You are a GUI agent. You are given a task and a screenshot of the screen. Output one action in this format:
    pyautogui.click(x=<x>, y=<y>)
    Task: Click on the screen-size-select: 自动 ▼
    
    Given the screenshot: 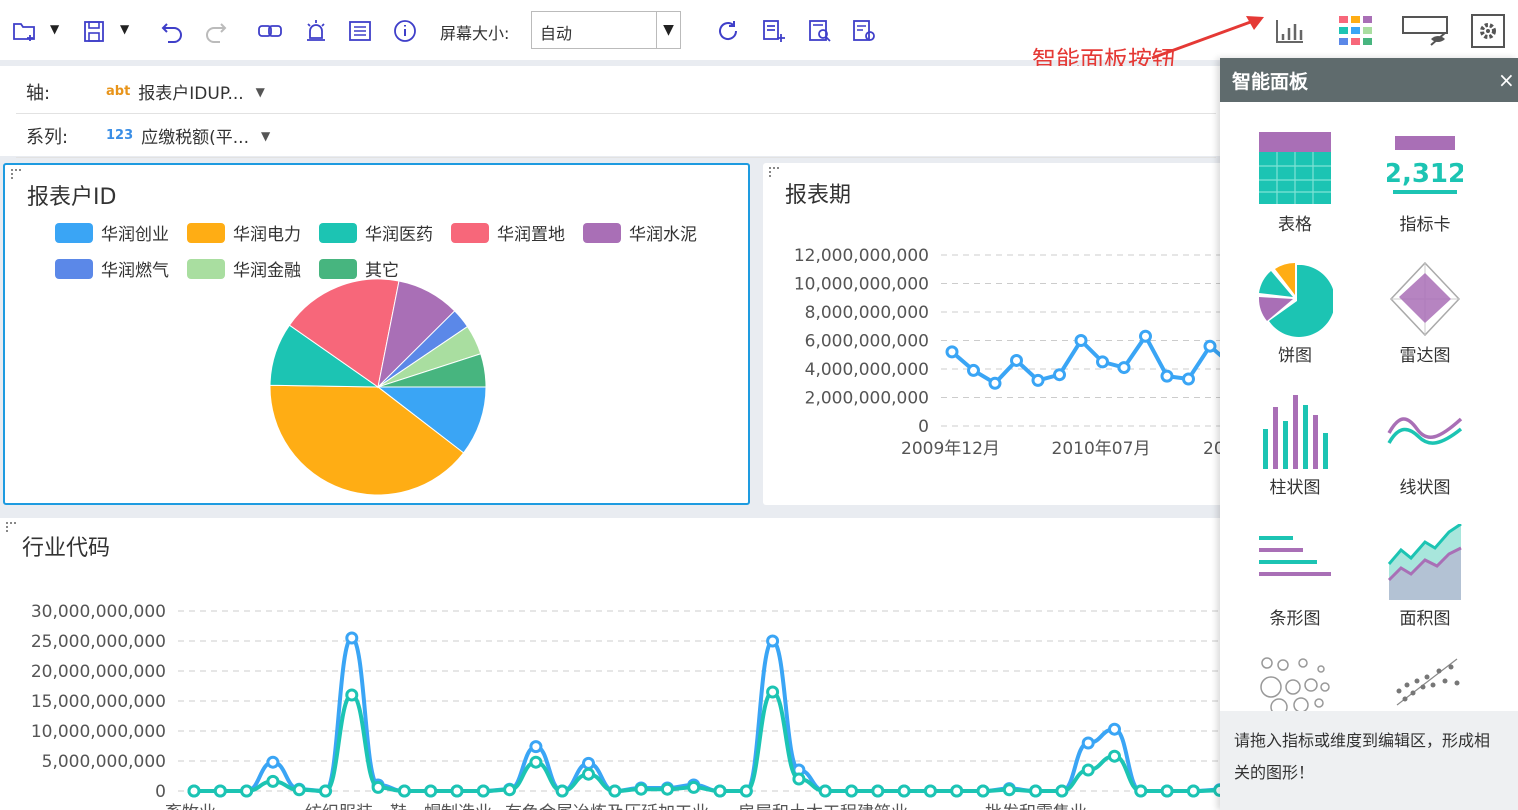 What is the action you would take?
    pyautogui.click(x=606, y=30)
    